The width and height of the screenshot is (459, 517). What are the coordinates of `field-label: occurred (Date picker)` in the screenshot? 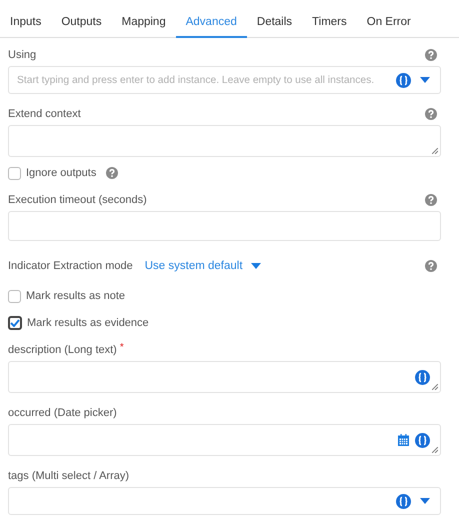 It's located at (62, 413).